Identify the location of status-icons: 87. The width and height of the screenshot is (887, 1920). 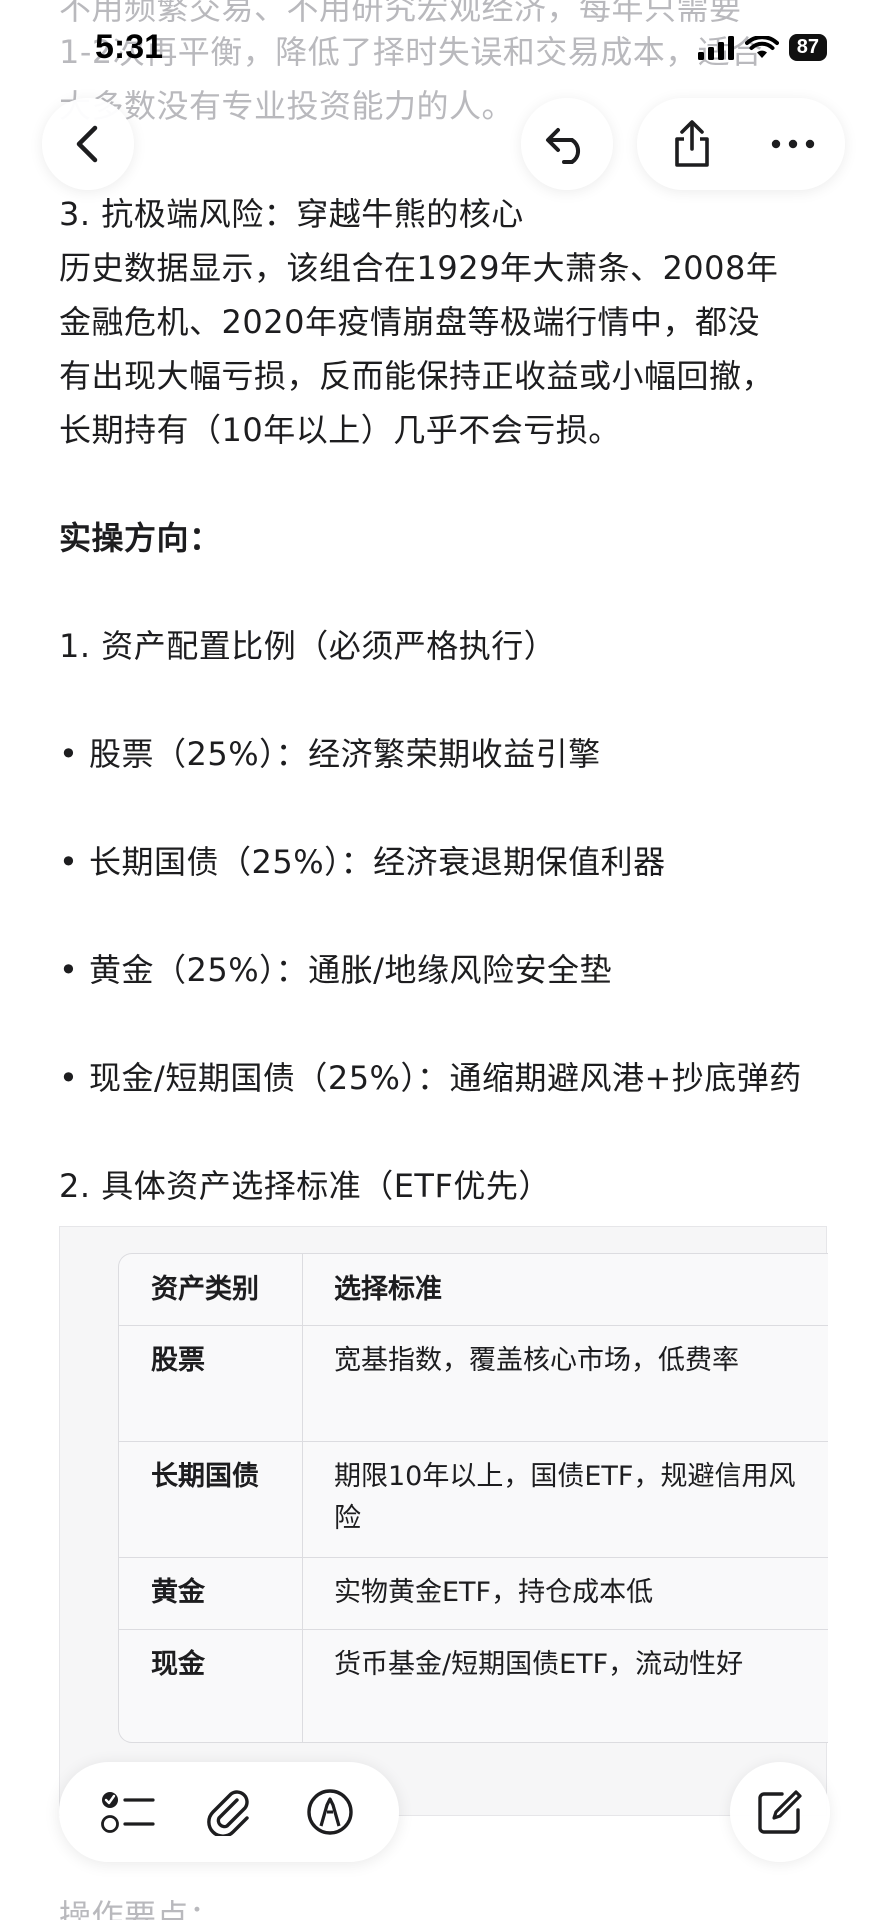
(762, 47).